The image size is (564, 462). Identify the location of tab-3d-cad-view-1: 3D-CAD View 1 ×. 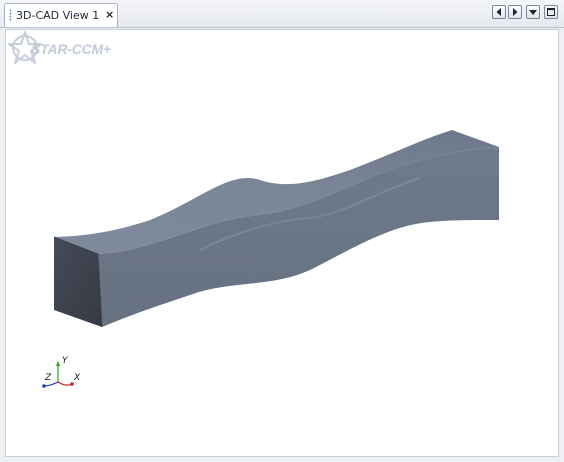
(61, 15).